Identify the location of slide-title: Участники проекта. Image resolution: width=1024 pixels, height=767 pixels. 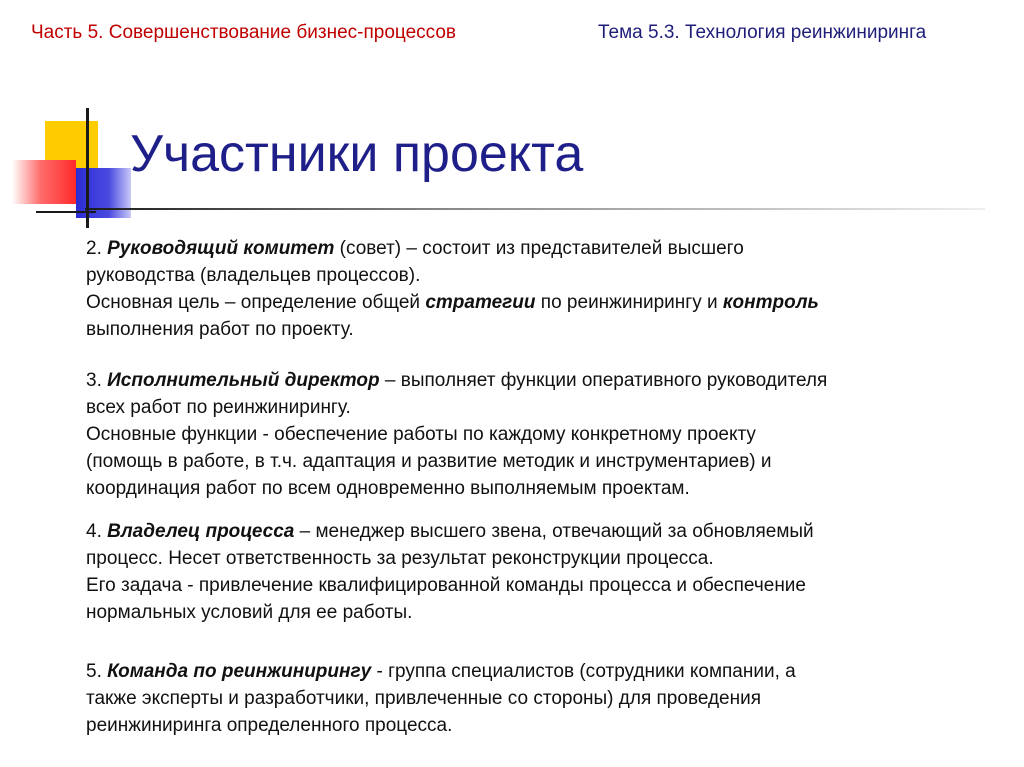
(357, 154).